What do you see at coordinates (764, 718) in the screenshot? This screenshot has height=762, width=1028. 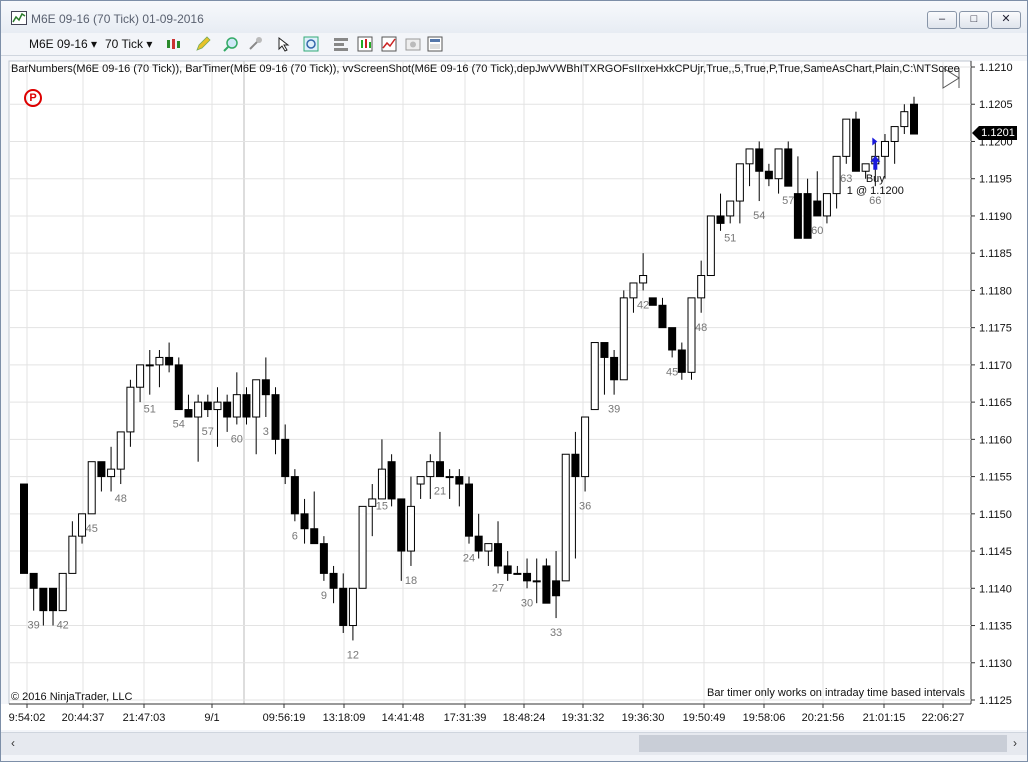 I see `x-tick-label: 19:58:06` at bounding box center [764, 718].